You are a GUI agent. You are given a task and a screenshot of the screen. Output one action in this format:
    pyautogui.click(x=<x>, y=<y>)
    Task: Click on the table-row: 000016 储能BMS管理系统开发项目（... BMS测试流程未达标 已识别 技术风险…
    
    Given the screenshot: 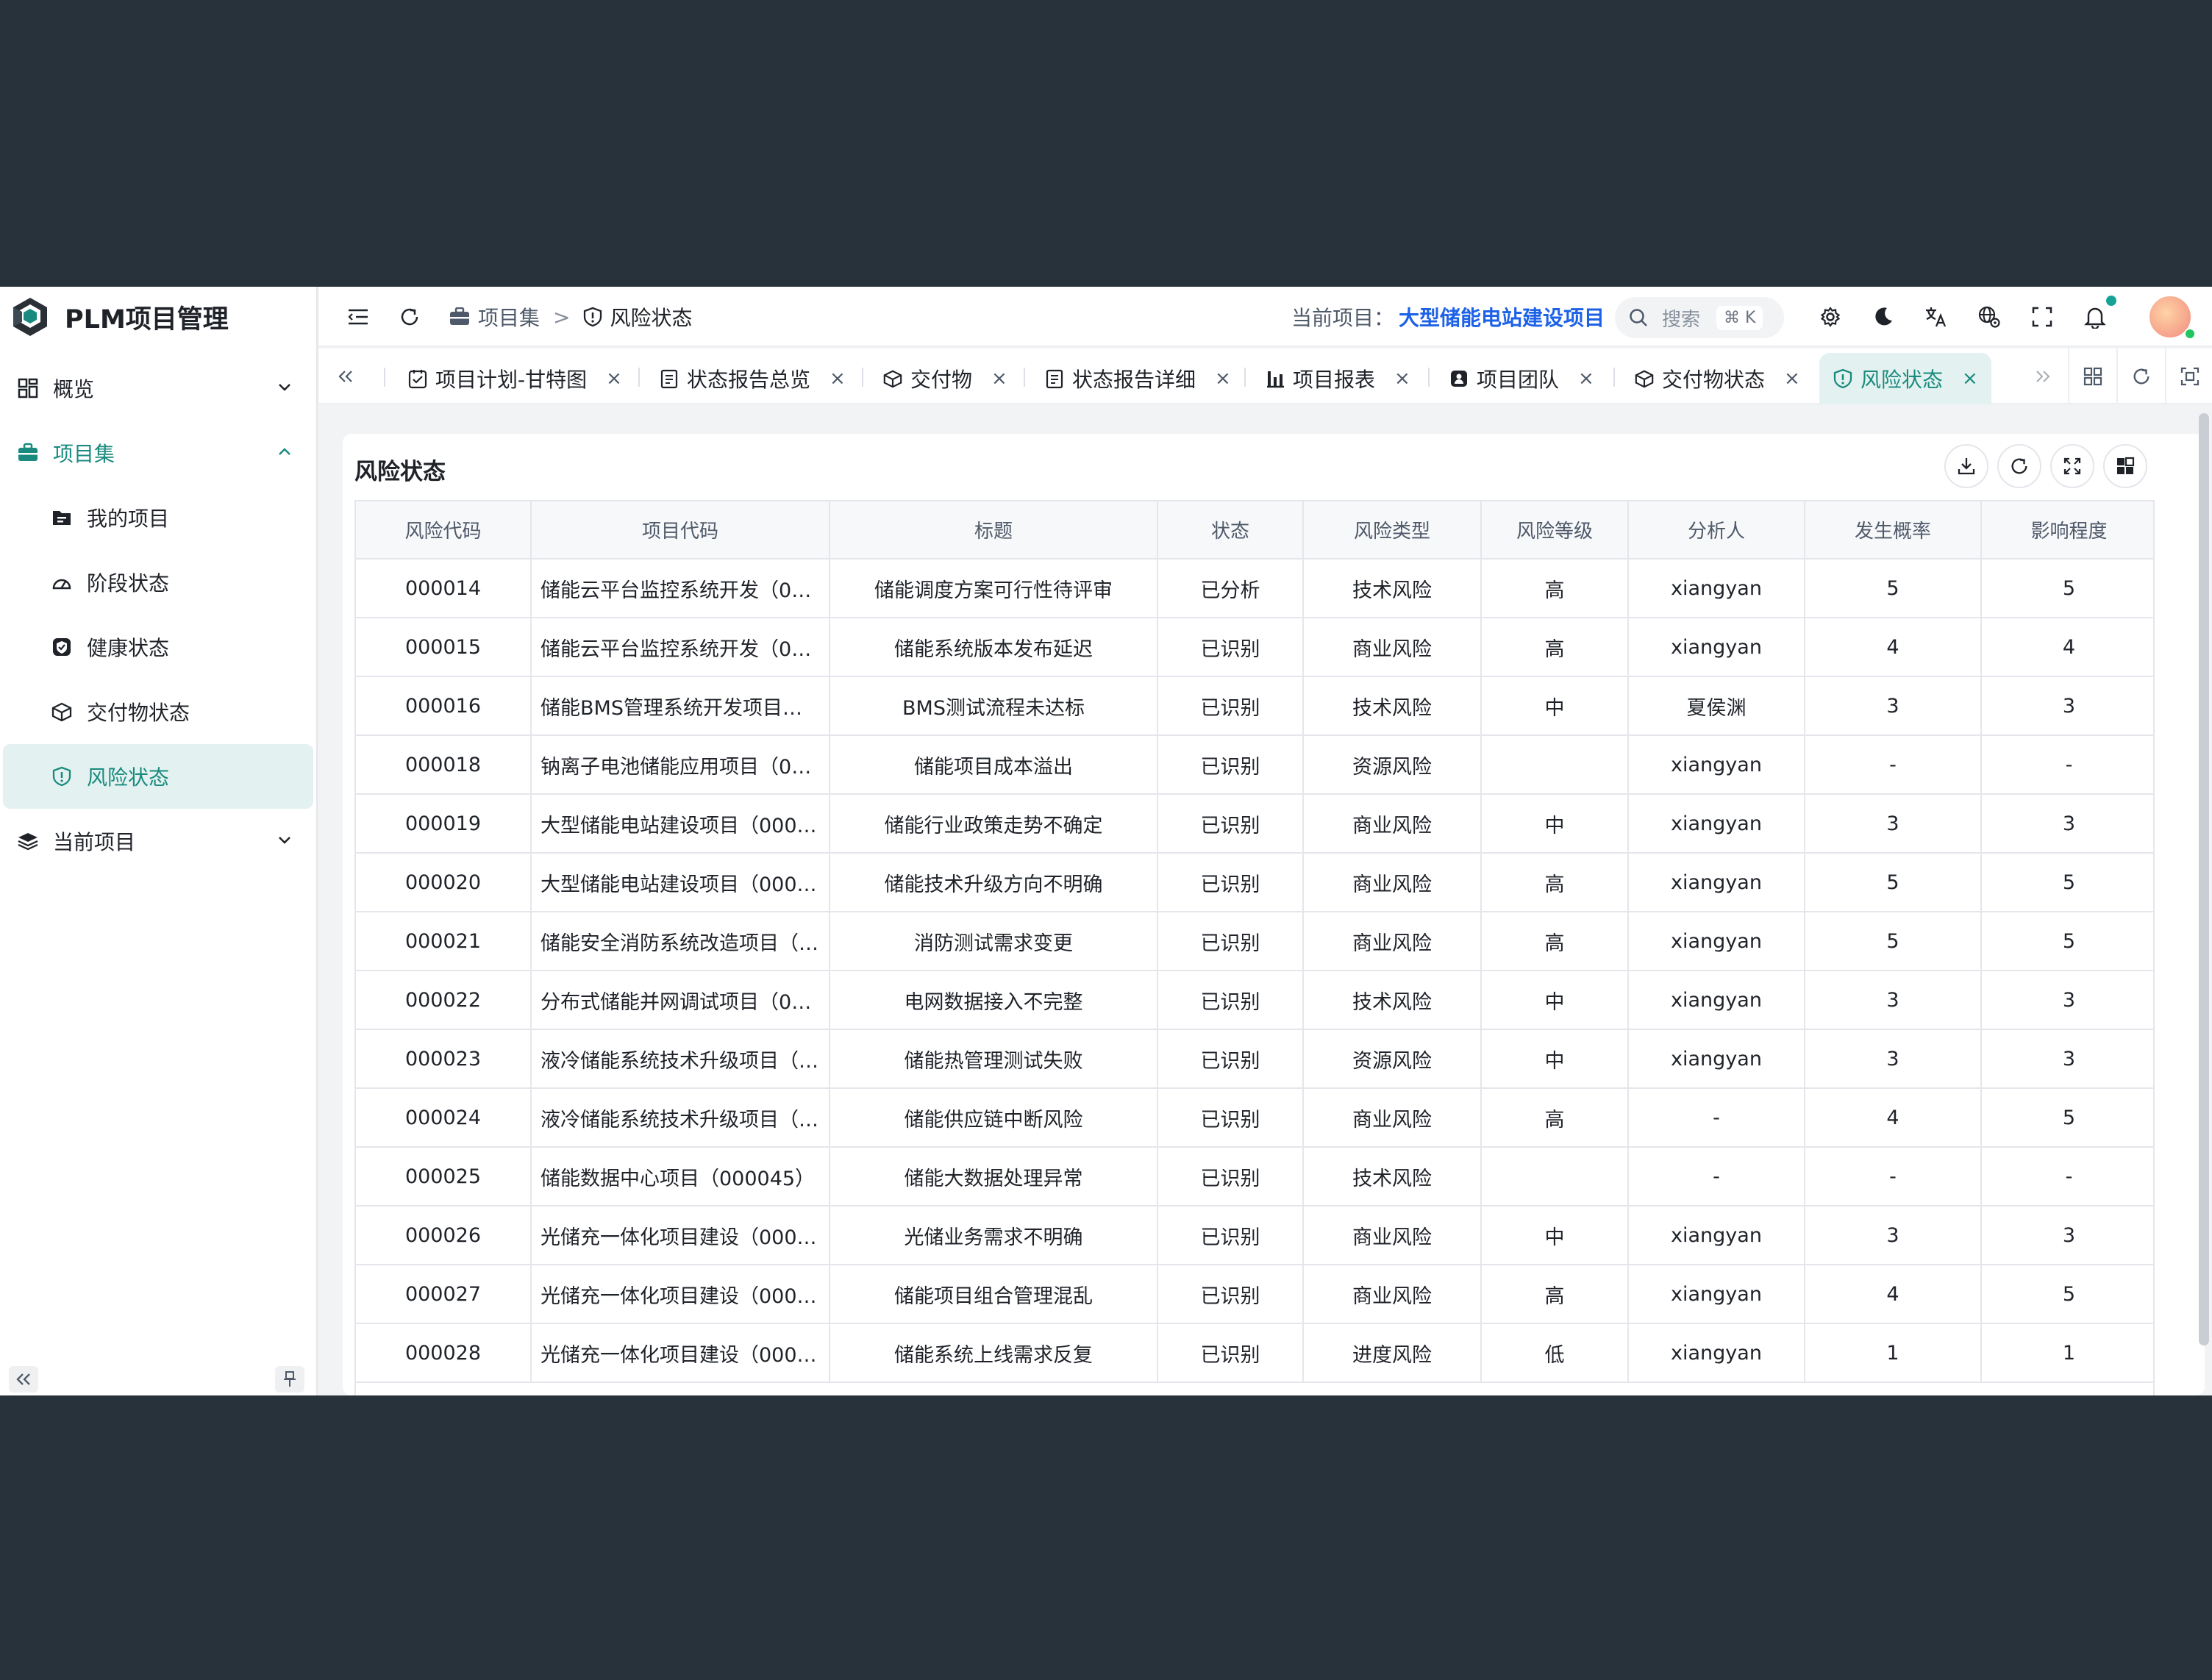 What is the action you would take?
    pyautogui.click(x=1254, y=706)
    